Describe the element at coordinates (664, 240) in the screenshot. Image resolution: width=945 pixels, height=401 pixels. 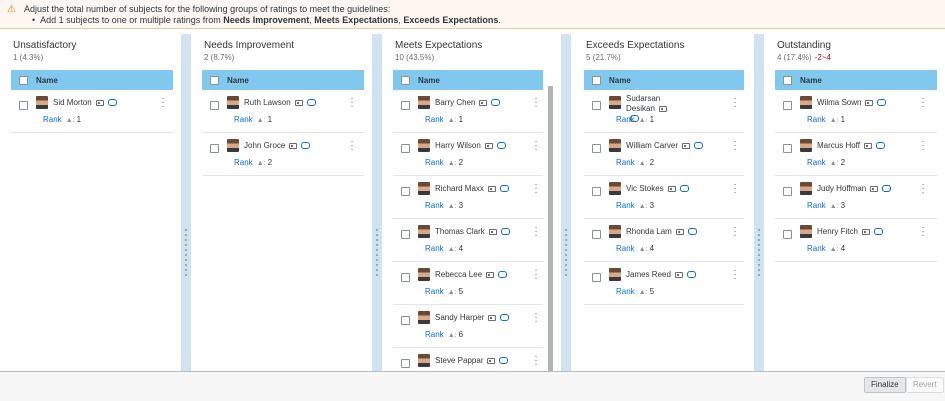
I see `table-row: Rhonda Lam · · · Rank ▲: 4` at that location.